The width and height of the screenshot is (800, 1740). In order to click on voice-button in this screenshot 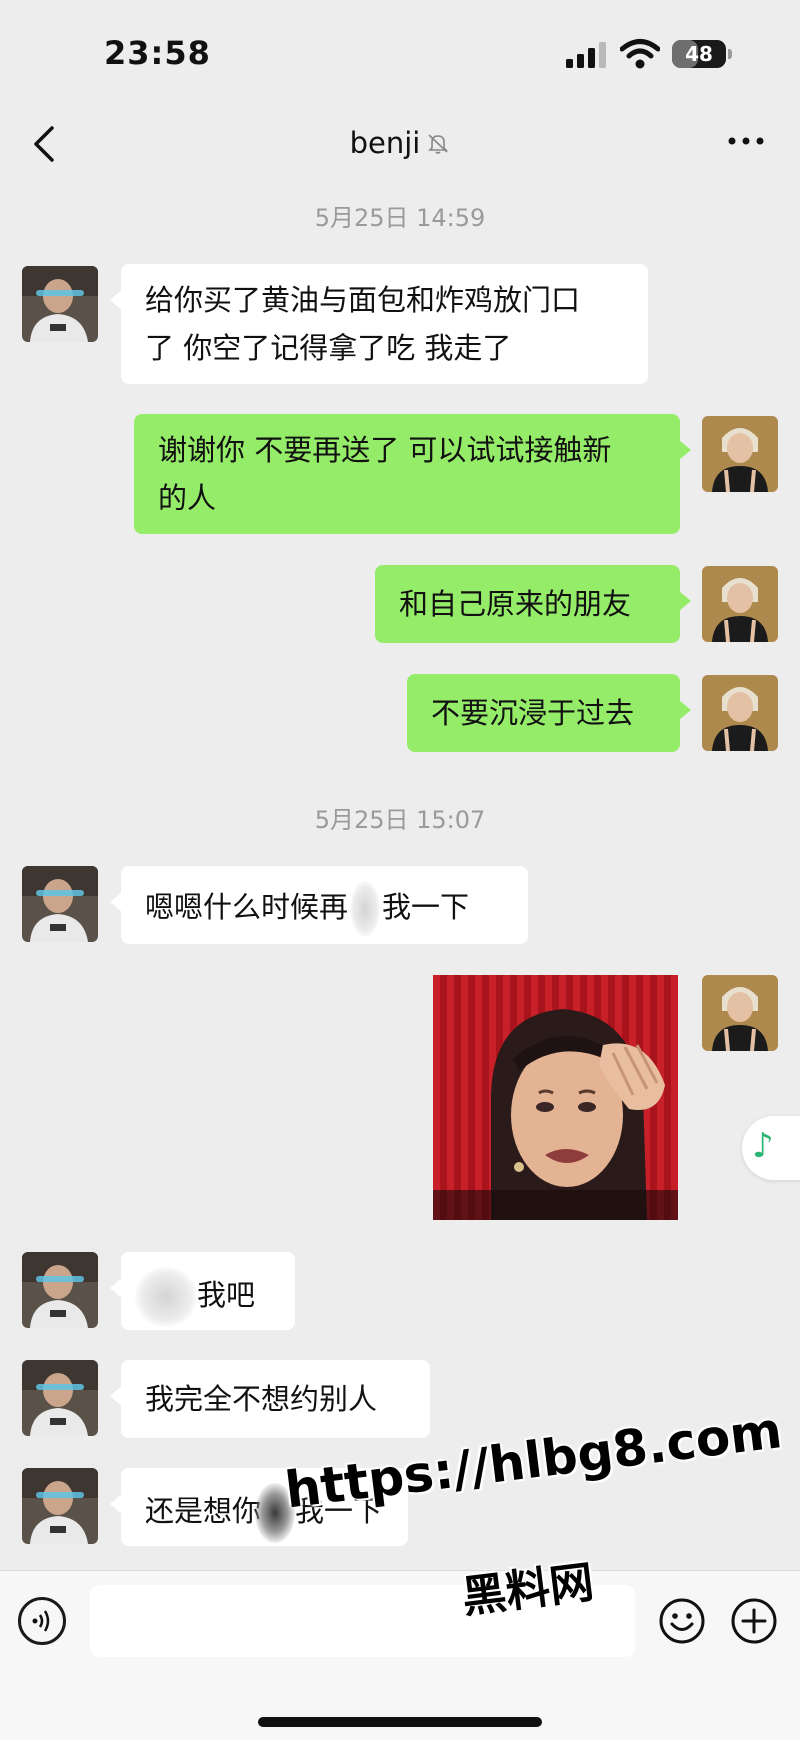, I will do `click(42, 1621)`.